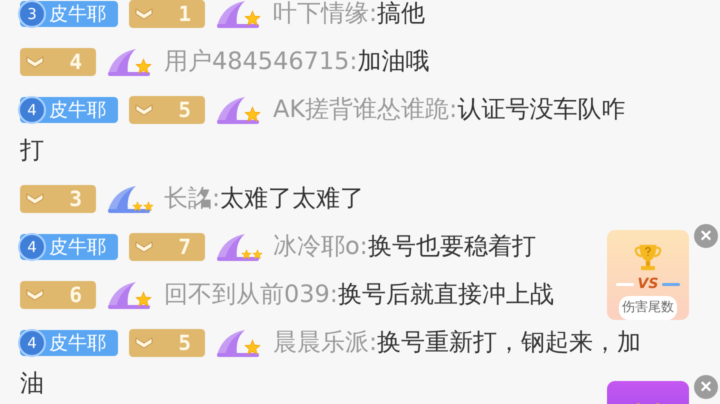 This screenshot has height=404, width=720. Describe the element at coordinates (648, 257) in the screenshot. I see `trophy-icon` at that location.